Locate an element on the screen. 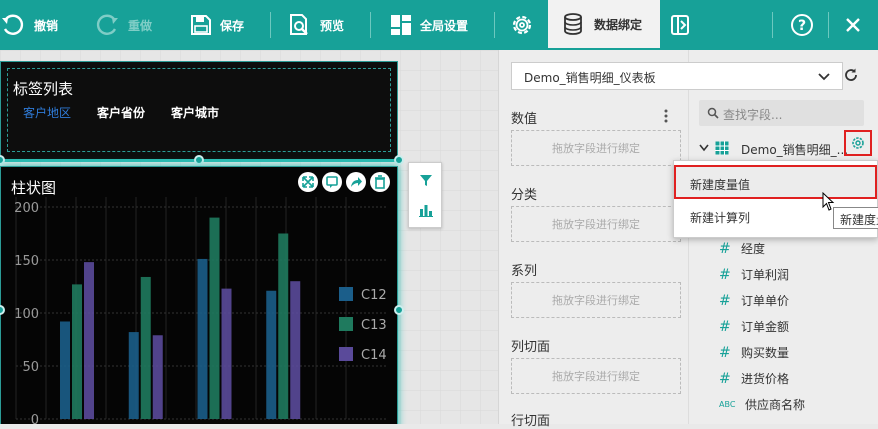 This screenshot has width=878, height=429. share-icon is located at coordinates (356, 182).